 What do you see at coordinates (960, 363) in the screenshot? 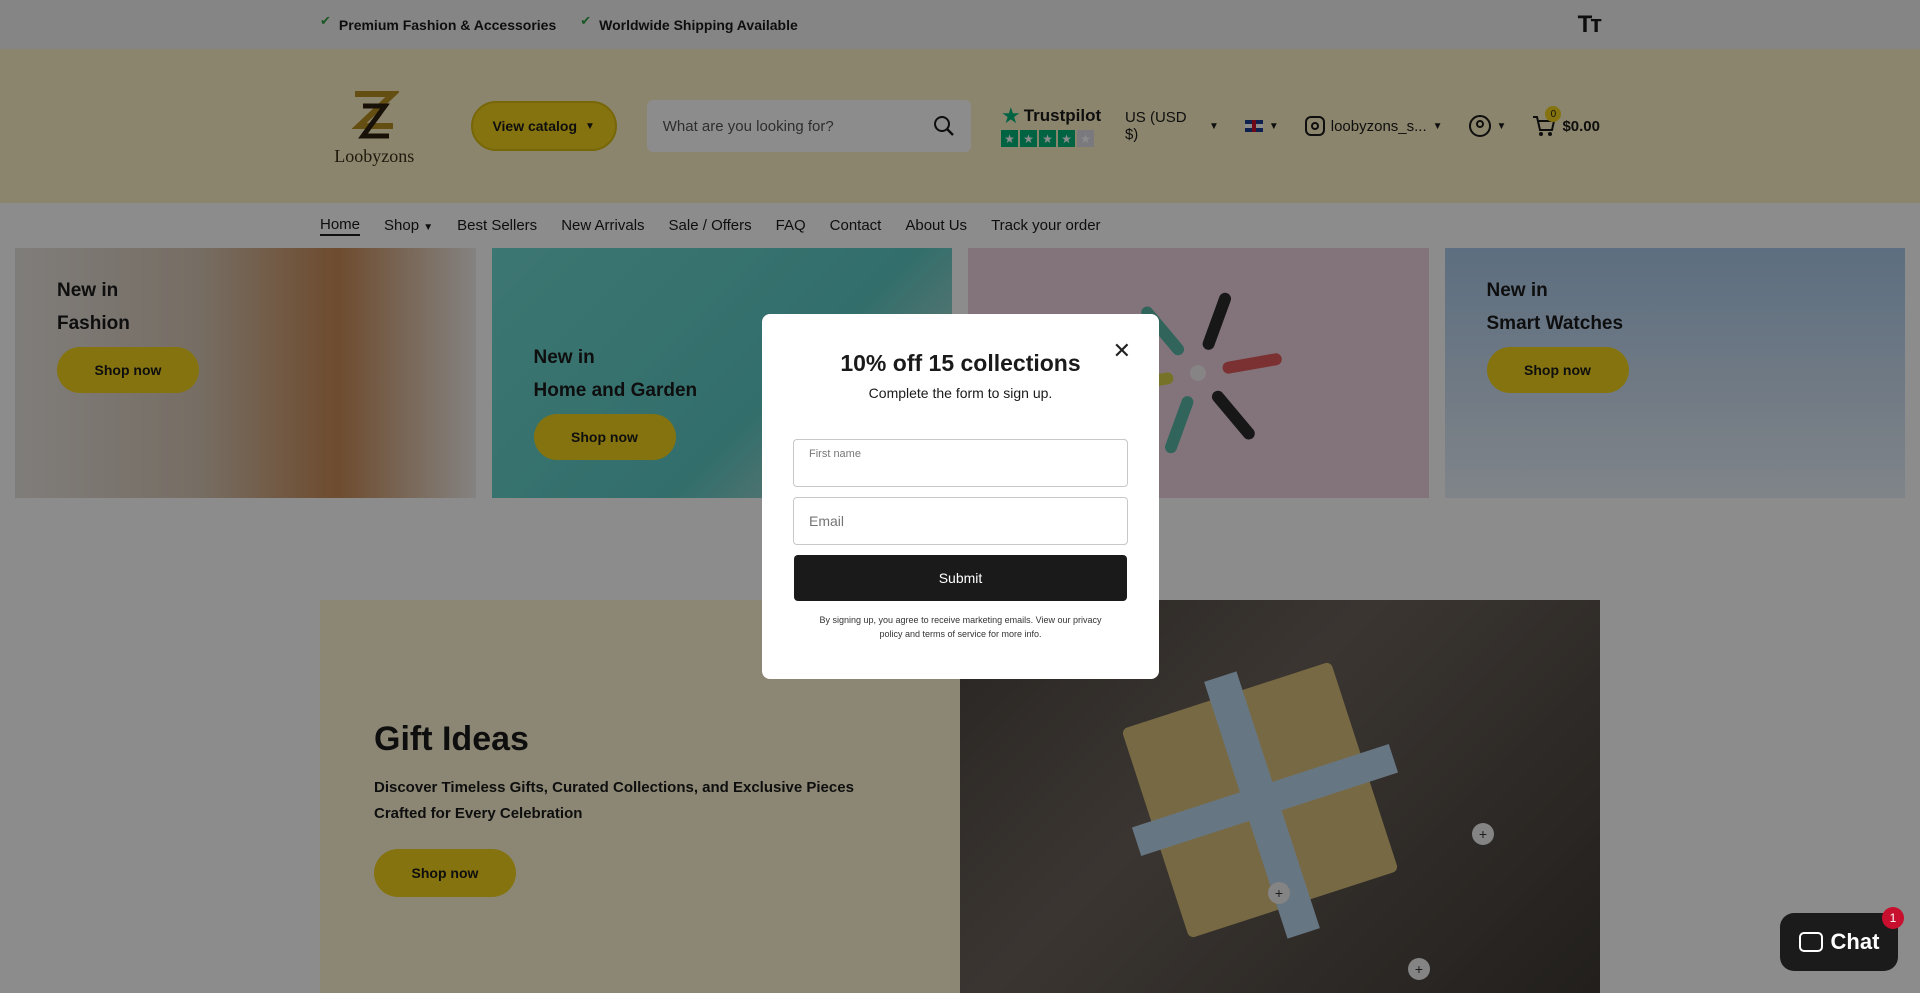
I see `popup-title: 10% off 15 collections` at bounding box center [960, 363].